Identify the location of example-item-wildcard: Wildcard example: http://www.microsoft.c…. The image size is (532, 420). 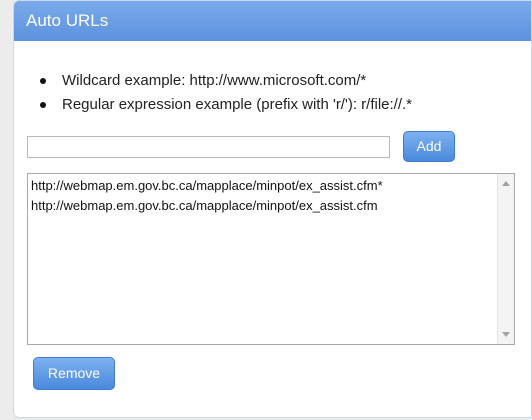
(225, 81).